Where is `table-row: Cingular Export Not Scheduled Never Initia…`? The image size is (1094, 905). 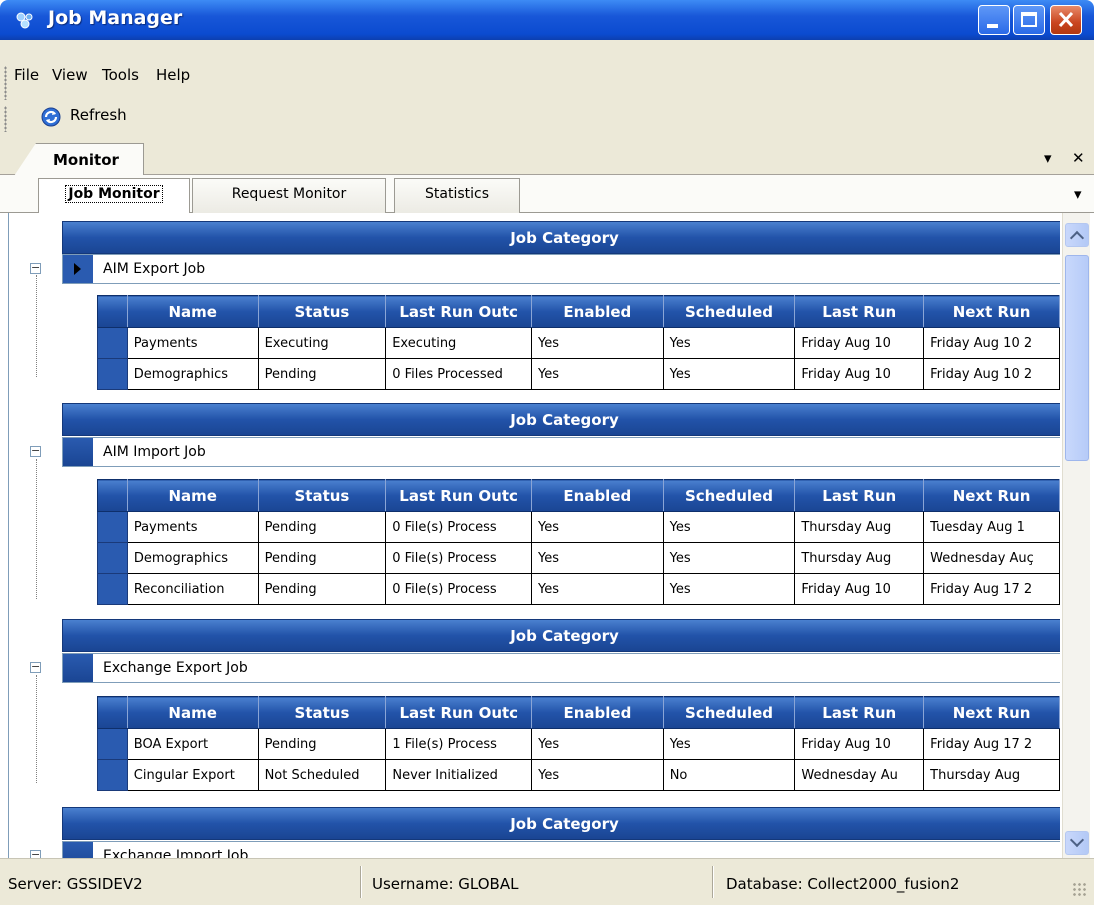 table-row: Cingular Export Not Scheduled Never Initia… is located at coordinates (578, 775).